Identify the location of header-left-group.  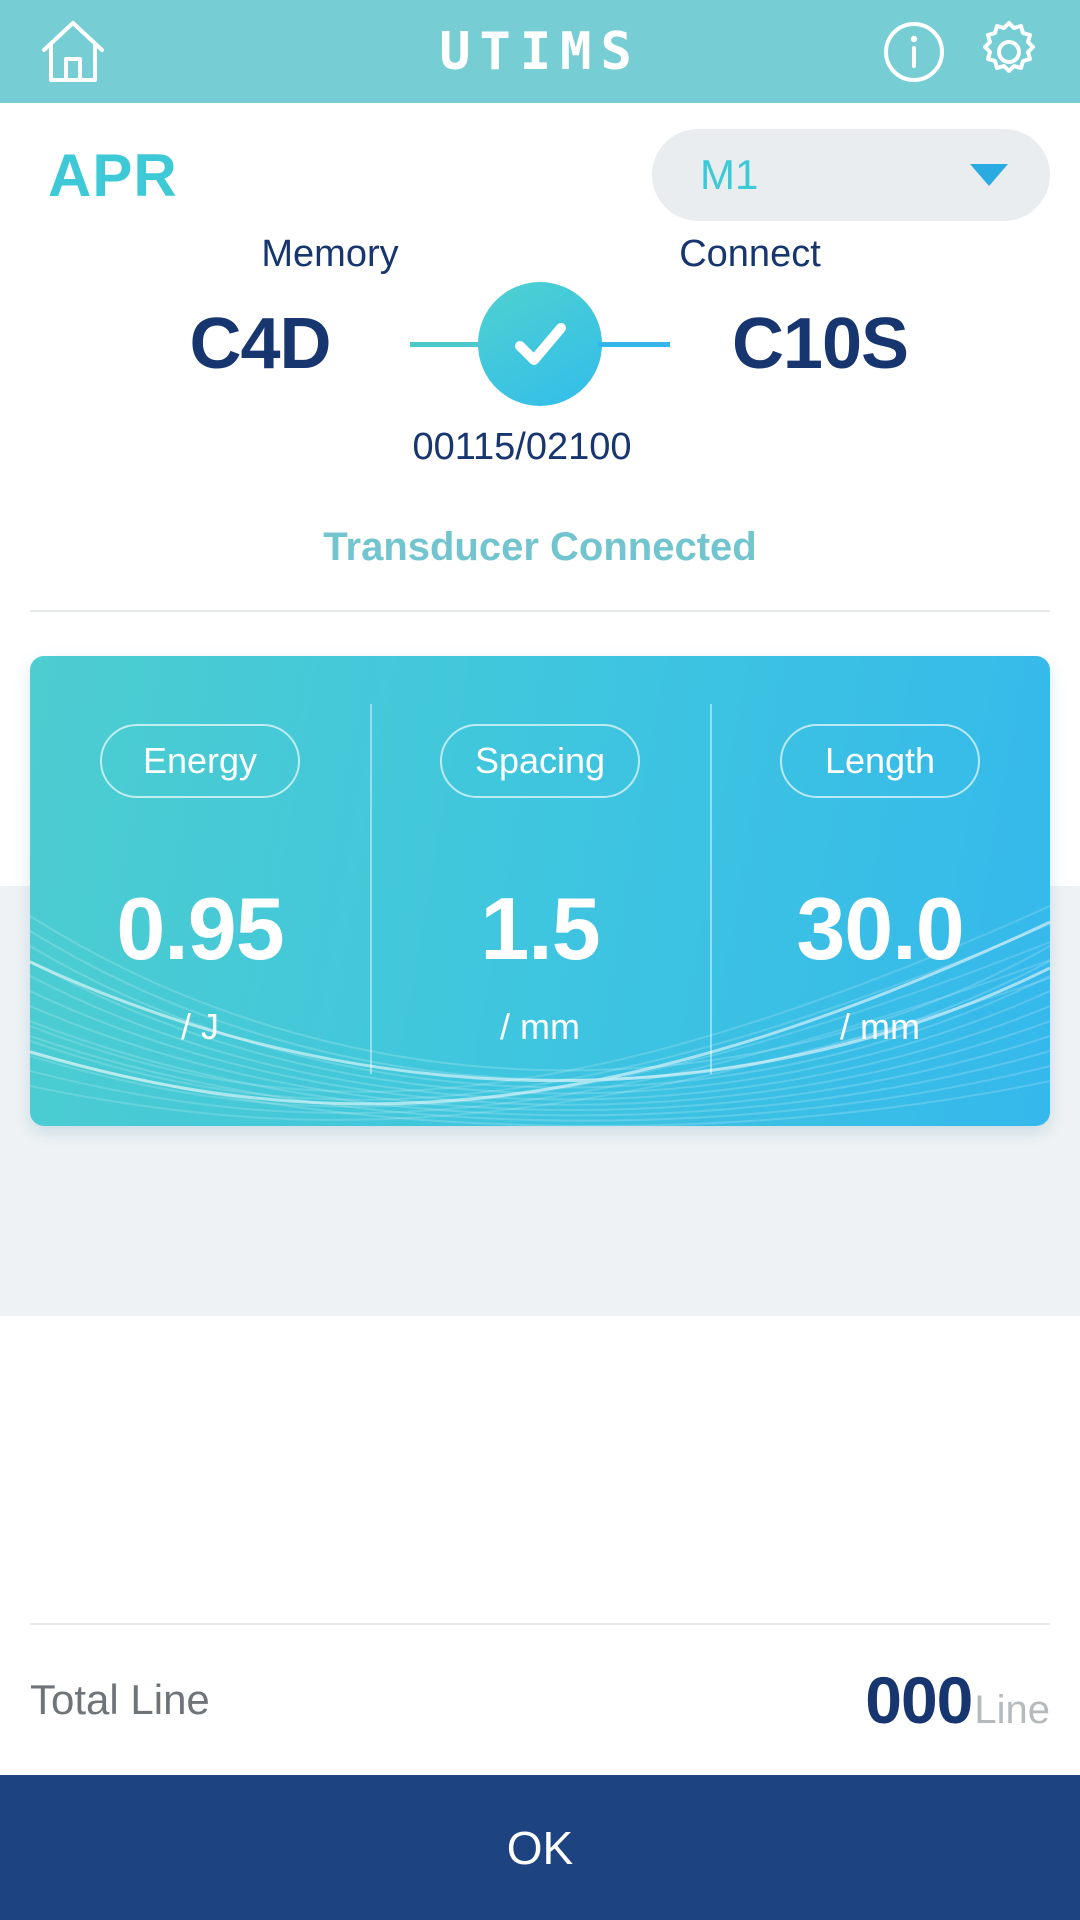
(73, 52).